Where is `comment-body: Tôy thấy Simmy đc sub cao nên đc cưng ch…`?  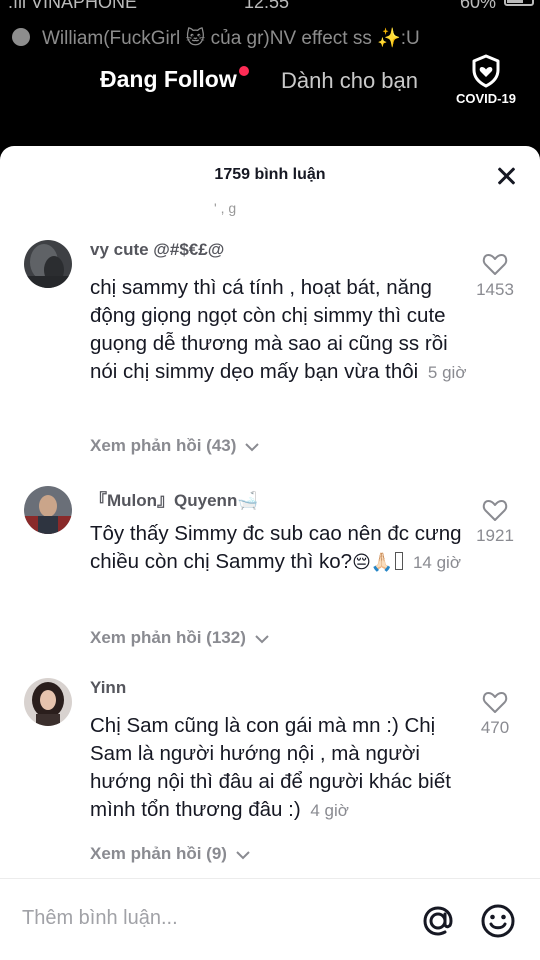
comment-body: Tôy thấy Simmy đc sub cao nên đc cưng ch… is located at coordinates (276, 547).